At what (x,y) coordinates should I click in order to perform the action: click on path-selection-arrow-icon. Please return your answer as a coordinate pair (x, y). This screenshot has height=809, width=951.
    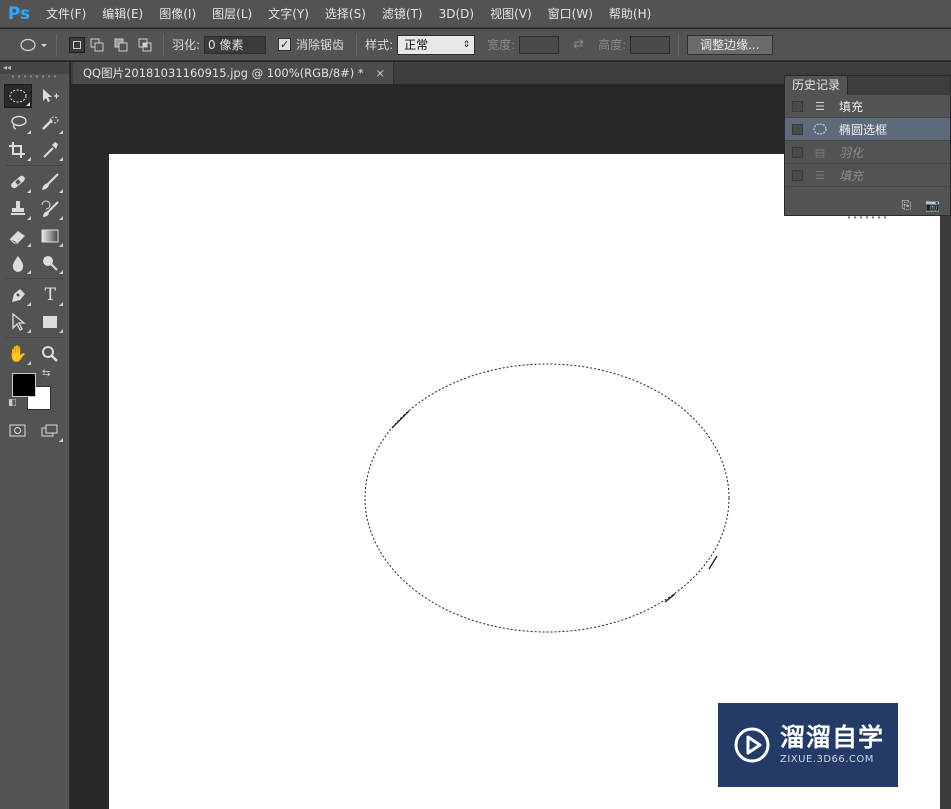
    Looking at the image, I should click on (19, 321).